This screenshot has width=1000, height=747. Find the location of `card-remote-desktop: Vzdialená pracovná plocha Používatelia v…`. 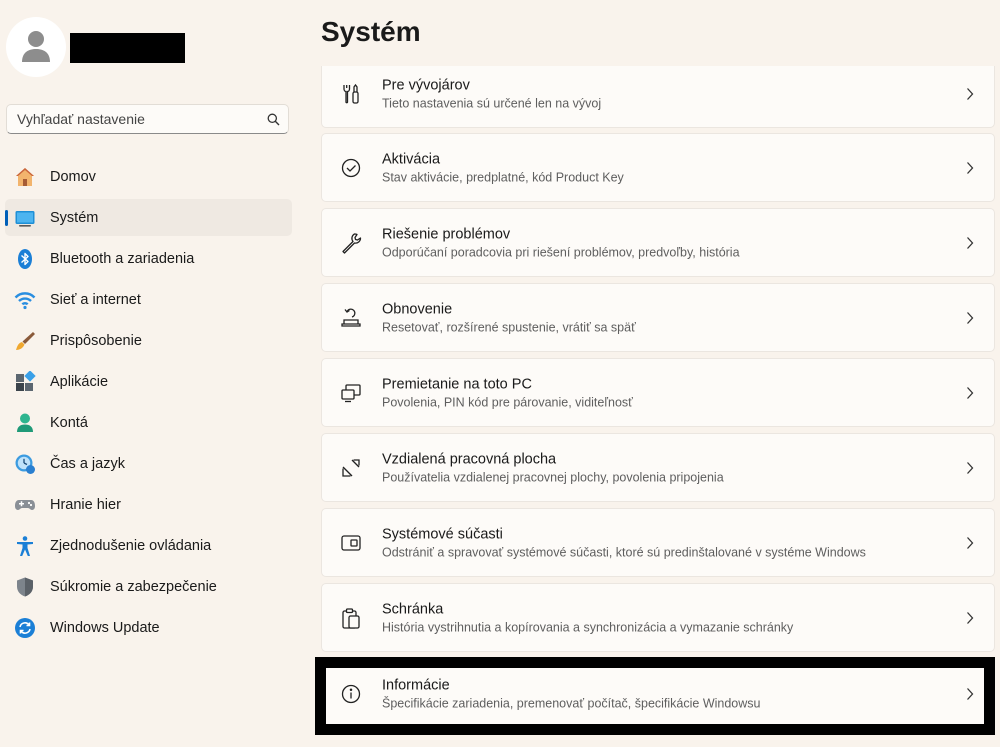

card-remote-desktop: Vzdialená pracovná plocha Používatelia v… is located at coordinates (658, 467).